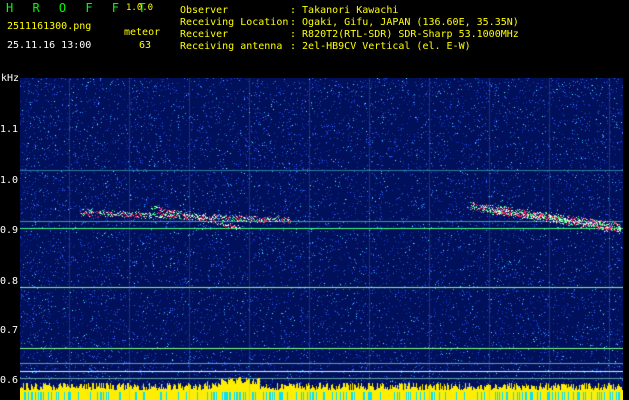  Describe the element at coordinates (9, 129) in the screenshot. I see `y-tick-1-1: 1.1` at that location.